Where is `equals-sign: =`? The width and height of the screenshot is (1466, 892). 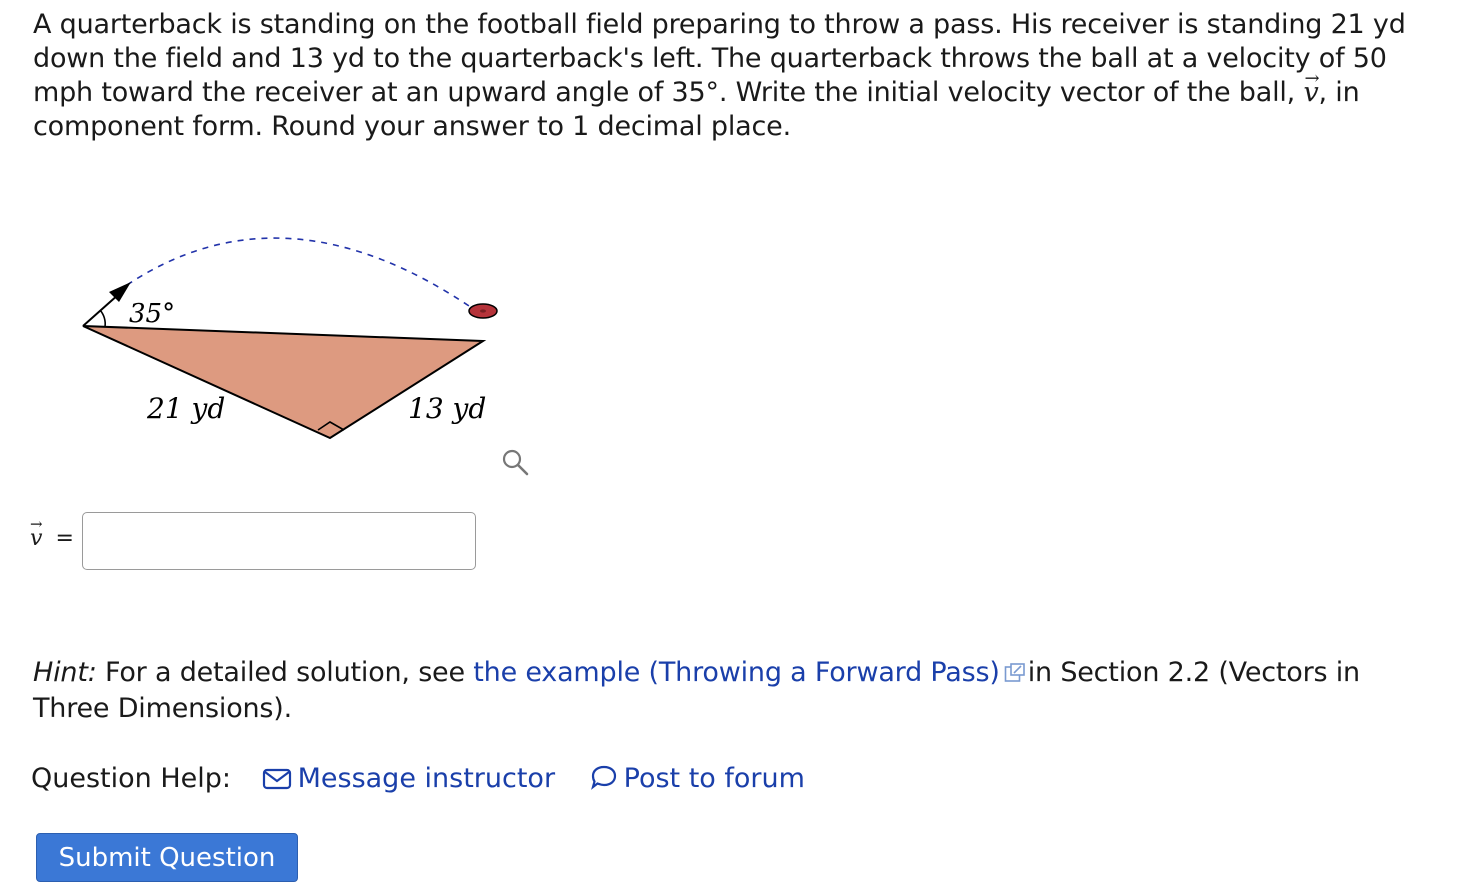
equals-sign: = is located at coordinates (64, 538).